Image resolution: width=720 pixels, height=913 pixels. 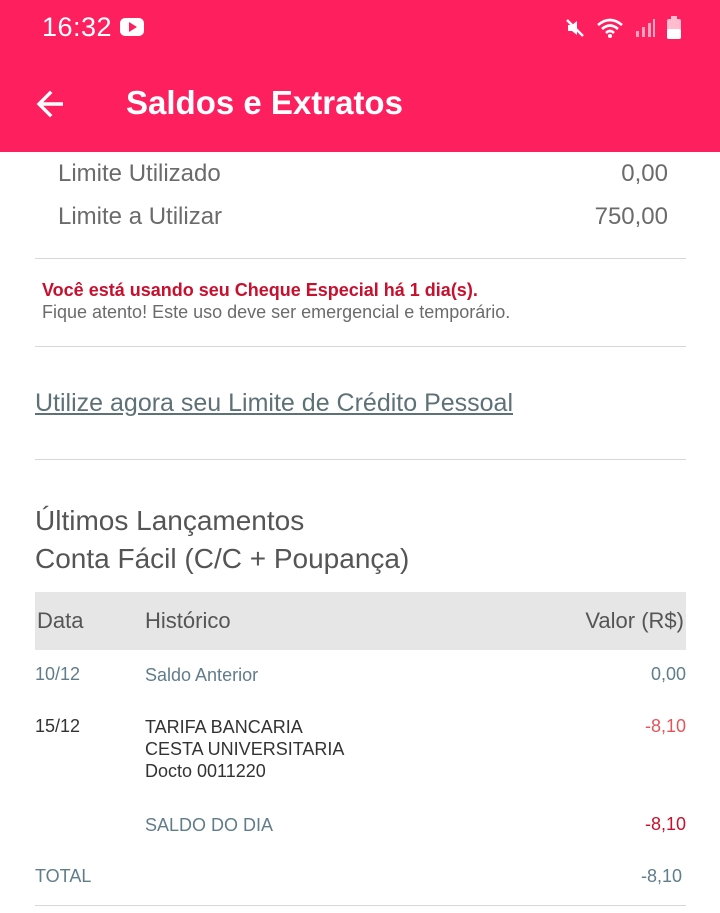 I want to click on statement-title-line1: Últimos Lançamentos, so click(x=170, y=520).